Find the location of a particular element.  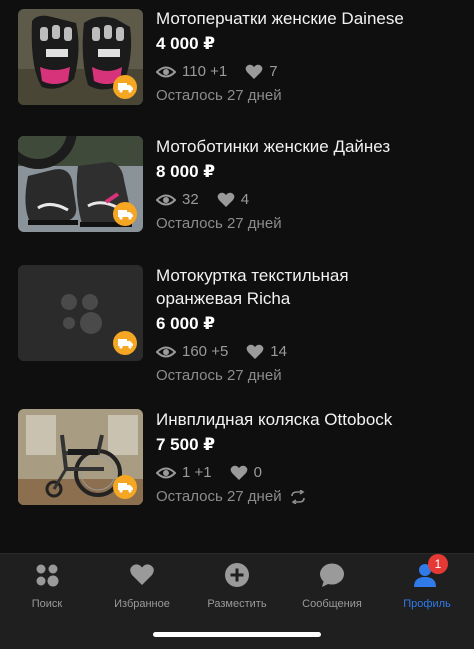

listing-stats: 1 +1 0 is located at coordinates (310, 473).